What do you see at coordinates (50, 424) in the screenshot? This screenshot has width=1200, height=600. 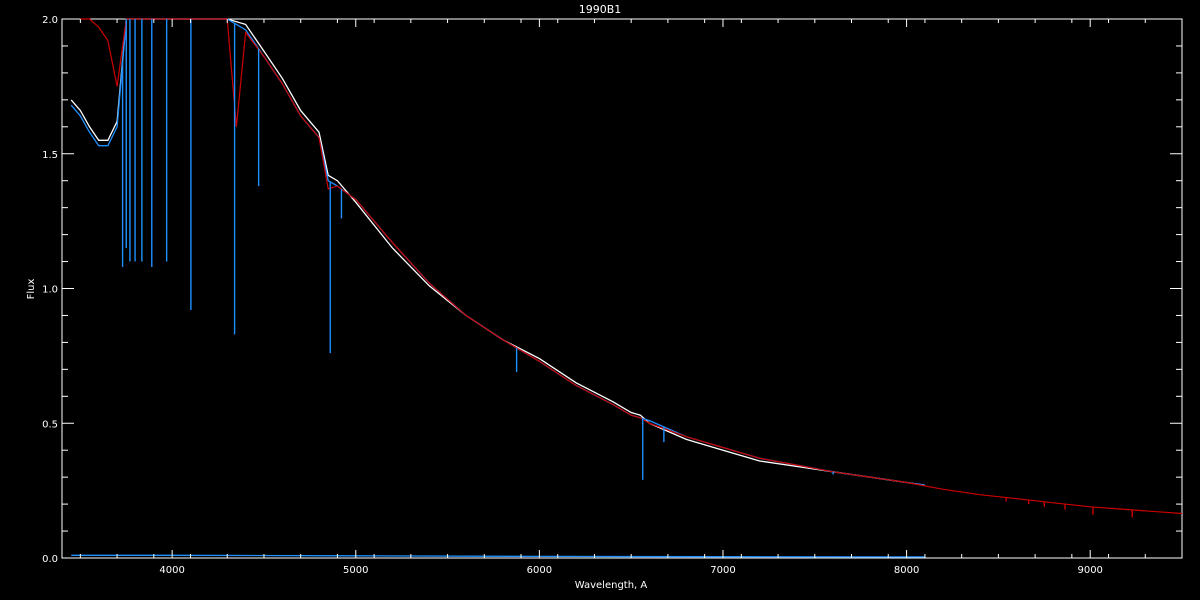 I see `y-tick-label: 0.5` at bounding box center [50, 424].